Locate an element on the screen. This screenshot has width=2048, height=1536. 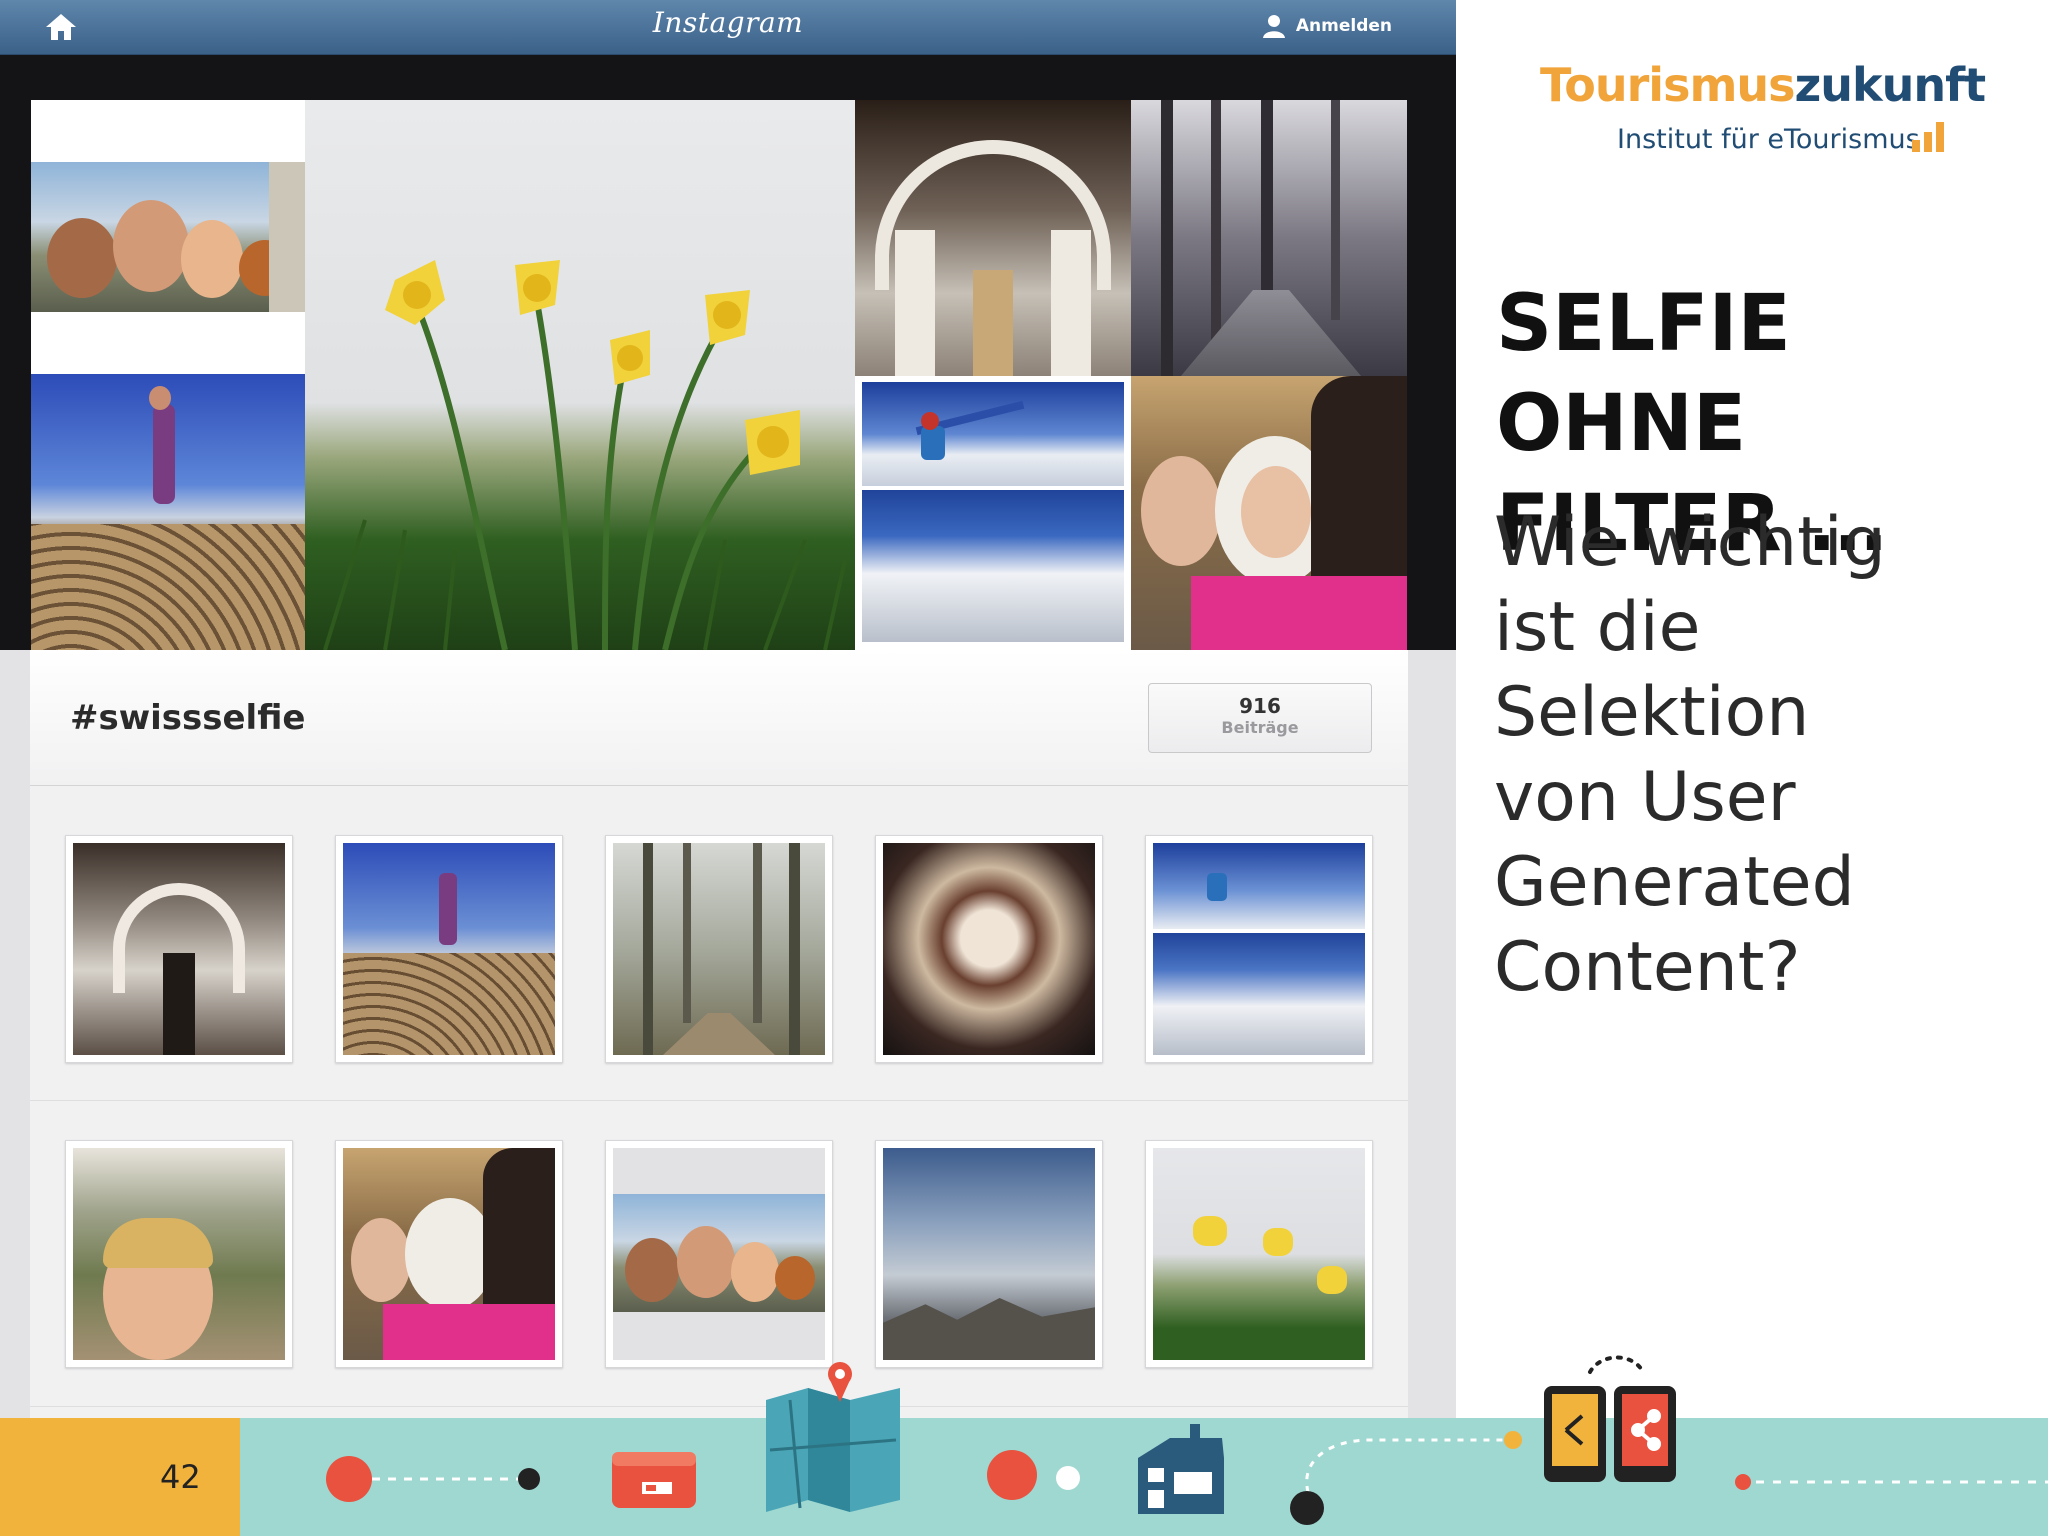
grid-photo-skiers-collage is located at coordinates (1259, 949).